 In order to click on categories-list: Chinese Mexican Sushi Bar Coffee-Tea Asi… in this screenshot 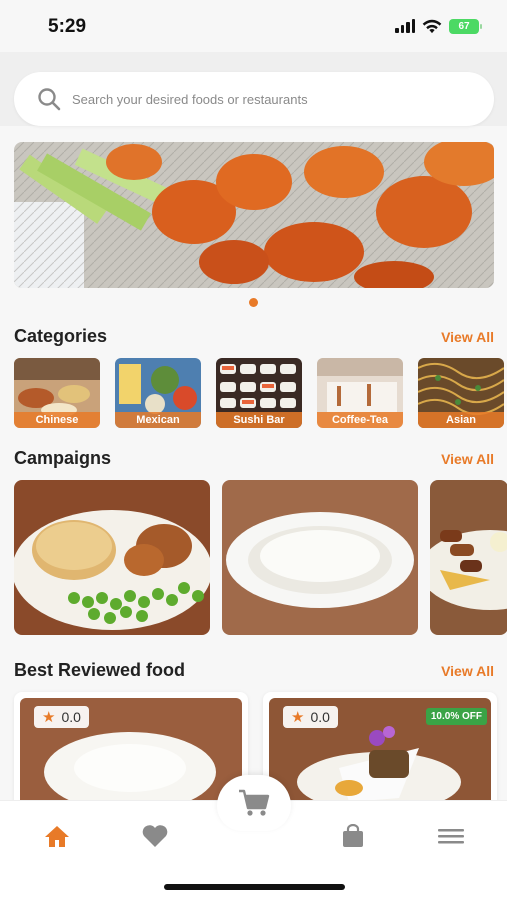, I will do `click(259, 393)`.